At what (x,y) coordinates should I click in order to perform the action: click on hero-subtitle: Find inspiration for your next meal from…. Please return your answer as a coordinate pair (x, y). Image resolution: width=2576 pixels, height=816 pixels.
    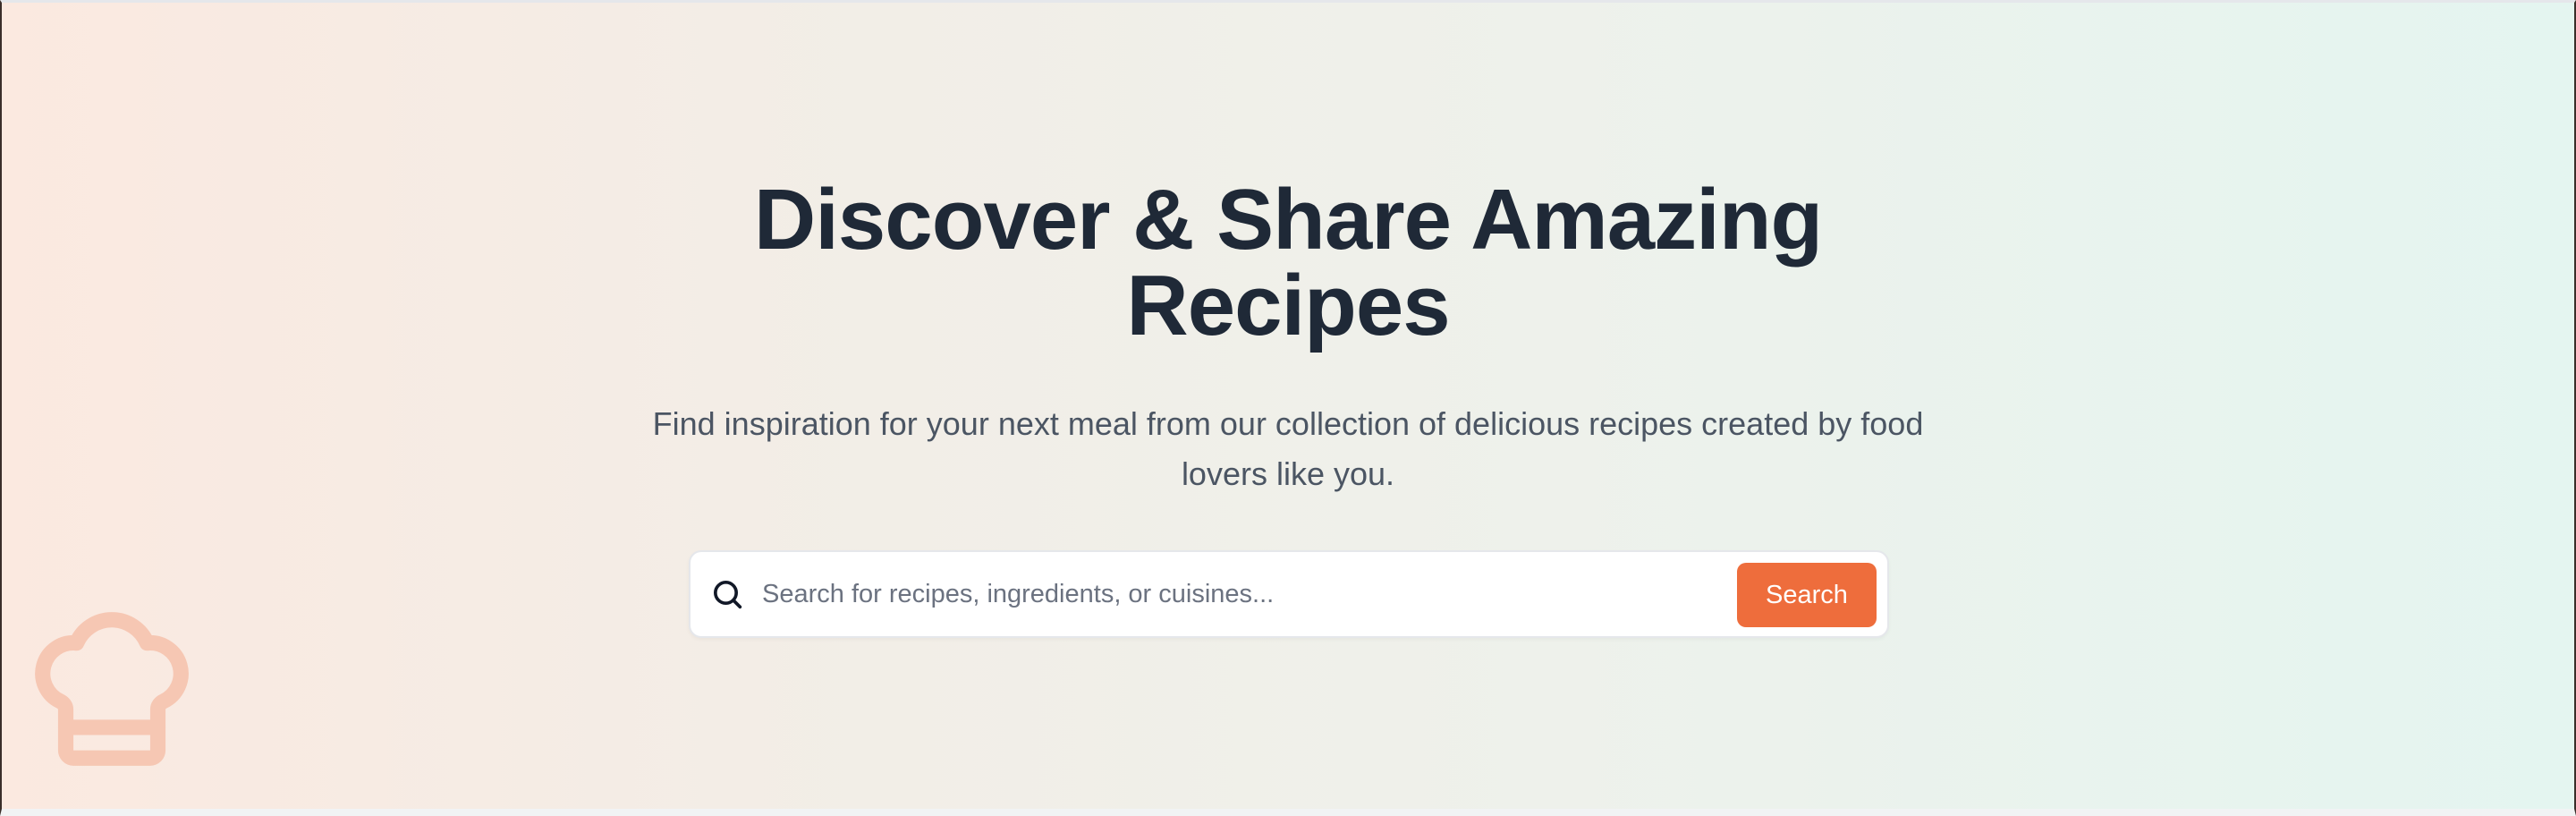
    Looking at the image, I should click on (1288, 448).